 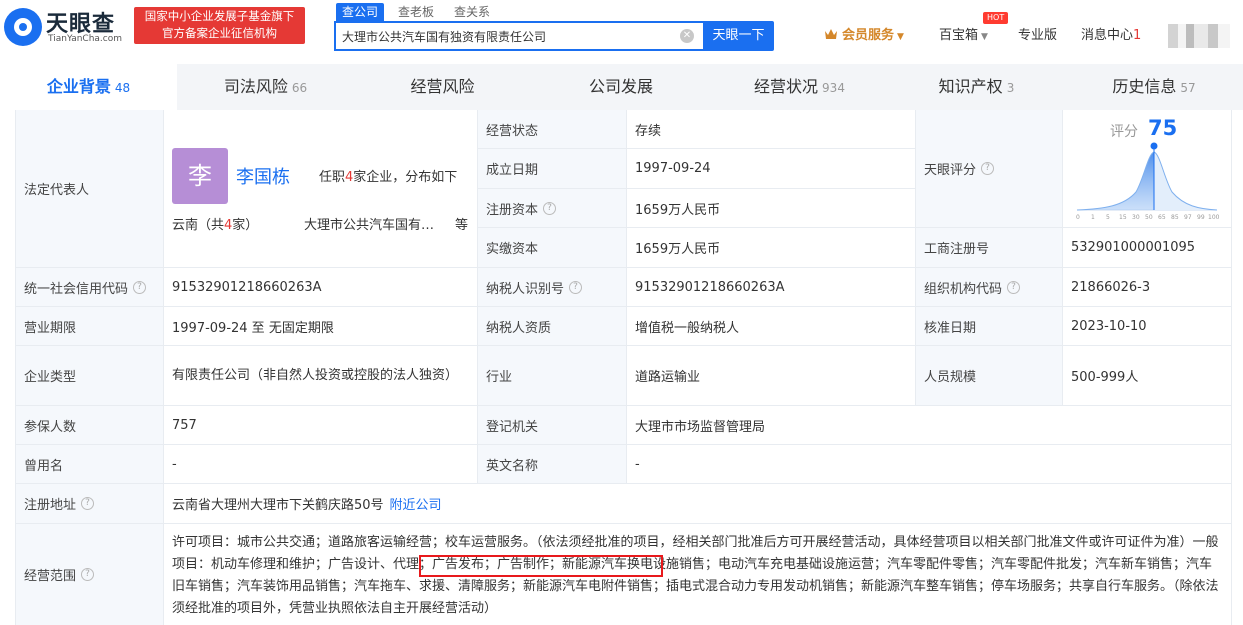 I want to click on tab-judicial-risk: 司法风险 66, so click(x=265, y=87).